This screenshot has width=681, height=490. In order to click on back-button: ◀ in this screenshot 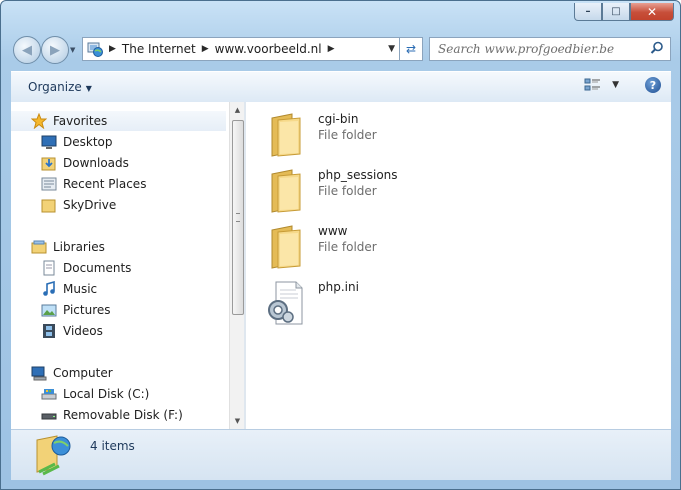, I will do `click(27, 50)`.